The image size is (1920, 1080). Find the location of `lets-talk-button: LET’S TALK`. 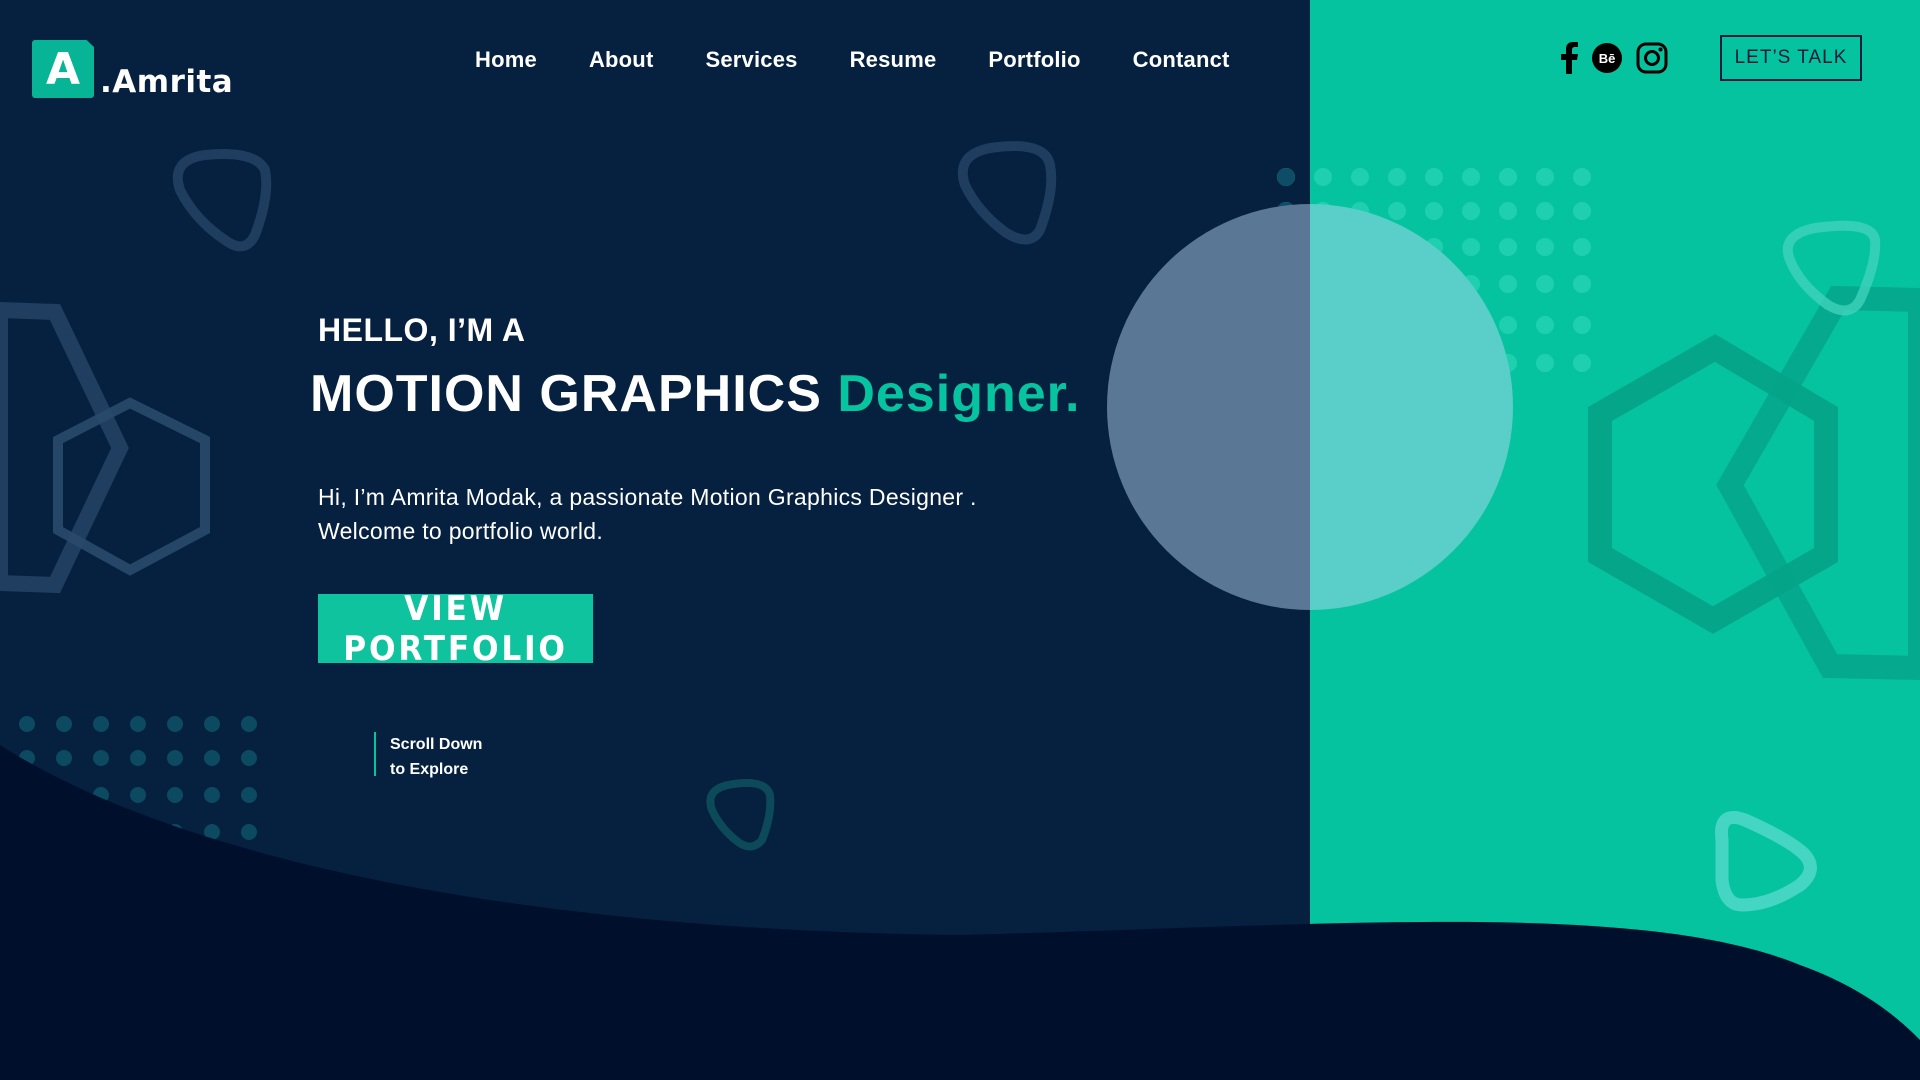

lets-talk-button: LET’S TALK is located at coordinates (1791, 58).